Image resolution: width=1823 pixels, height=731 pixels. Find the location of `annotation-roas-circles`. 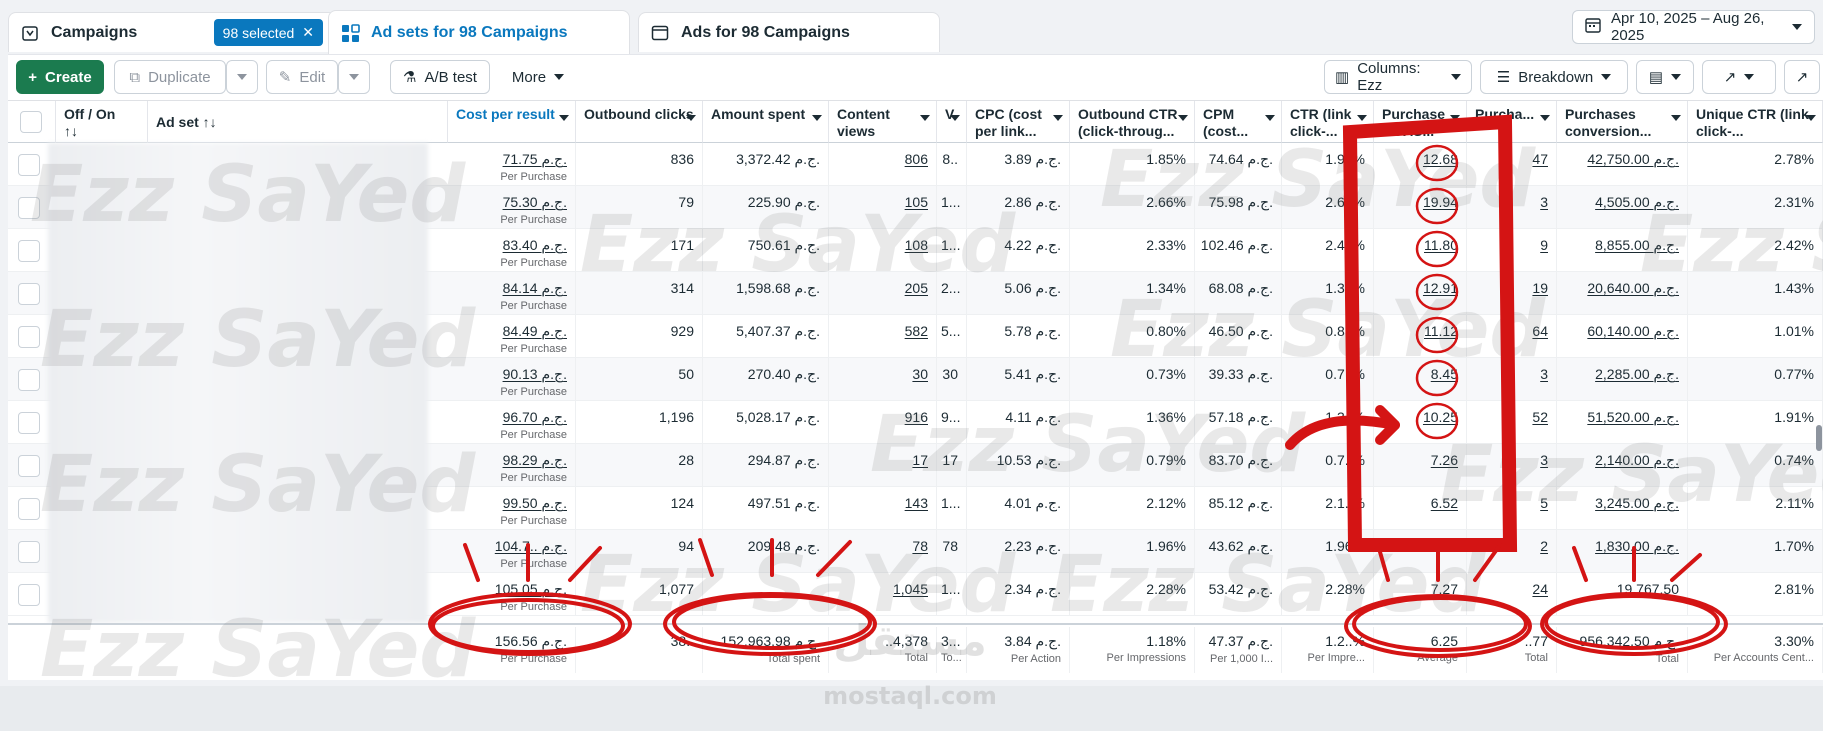

annotation-roas-circles is located at coordinates (1437, 292).